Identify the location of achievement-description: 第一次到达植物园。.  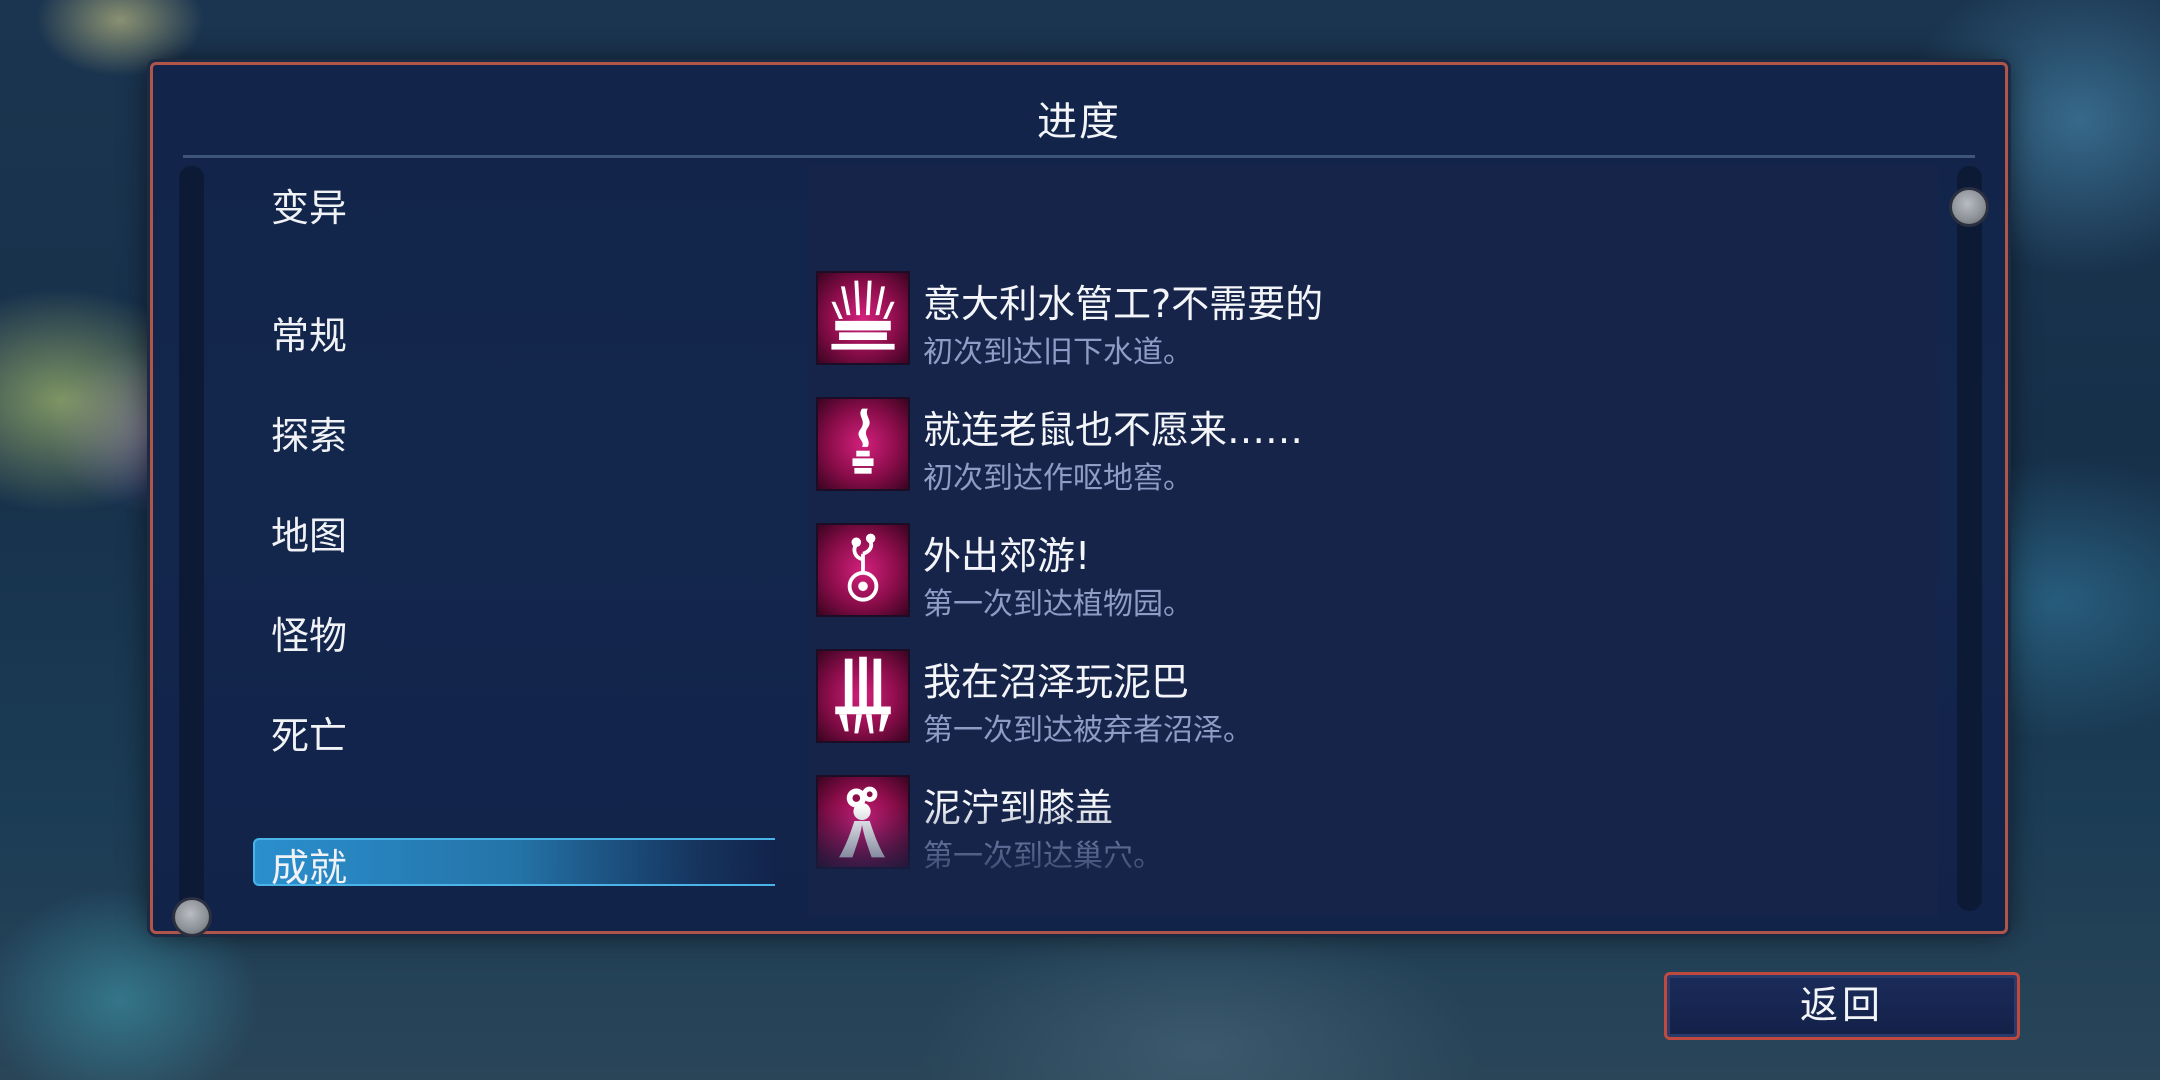
(1058, 604).